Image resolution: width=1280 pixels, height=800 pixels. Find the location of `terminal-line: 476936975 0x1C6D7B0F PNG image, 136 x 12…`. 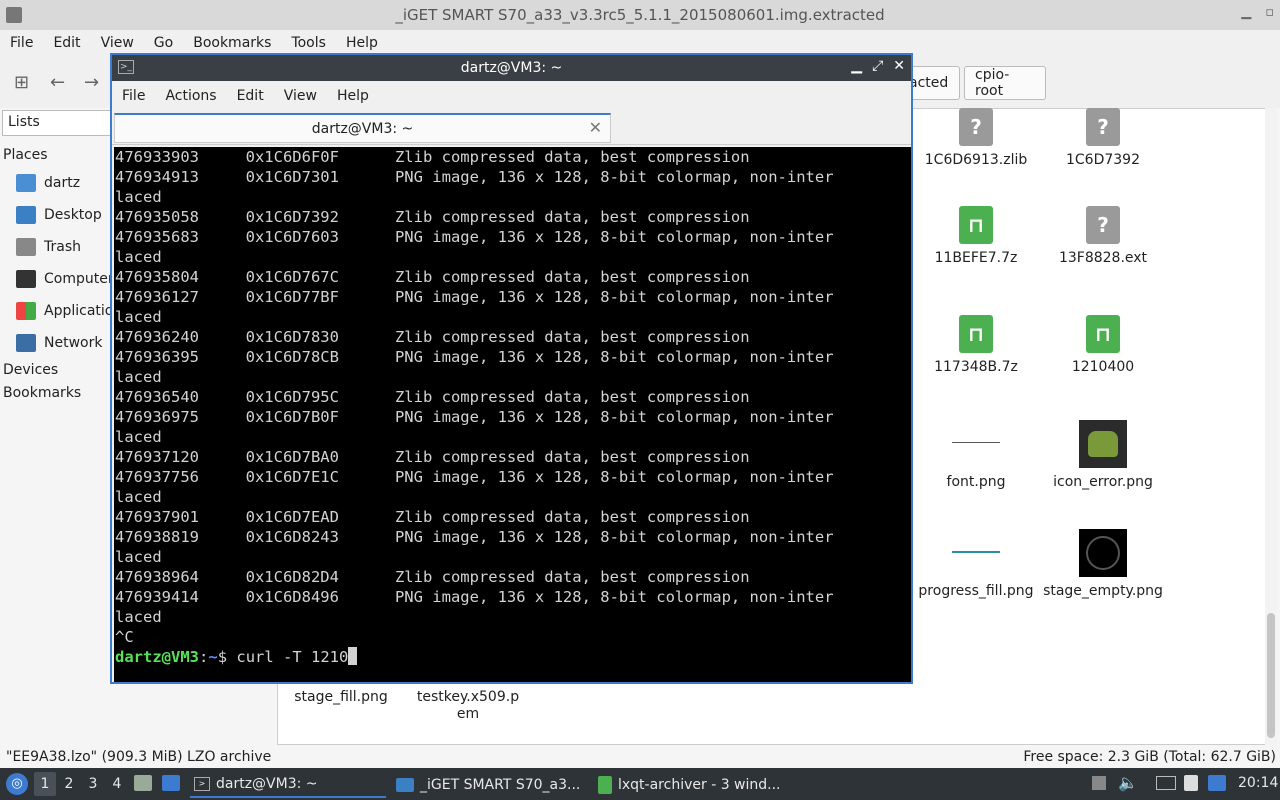

terminal-line: 476936975 0x1C6D7B0F PNG image, 136 x 12… is located at coordinates (474, 417).